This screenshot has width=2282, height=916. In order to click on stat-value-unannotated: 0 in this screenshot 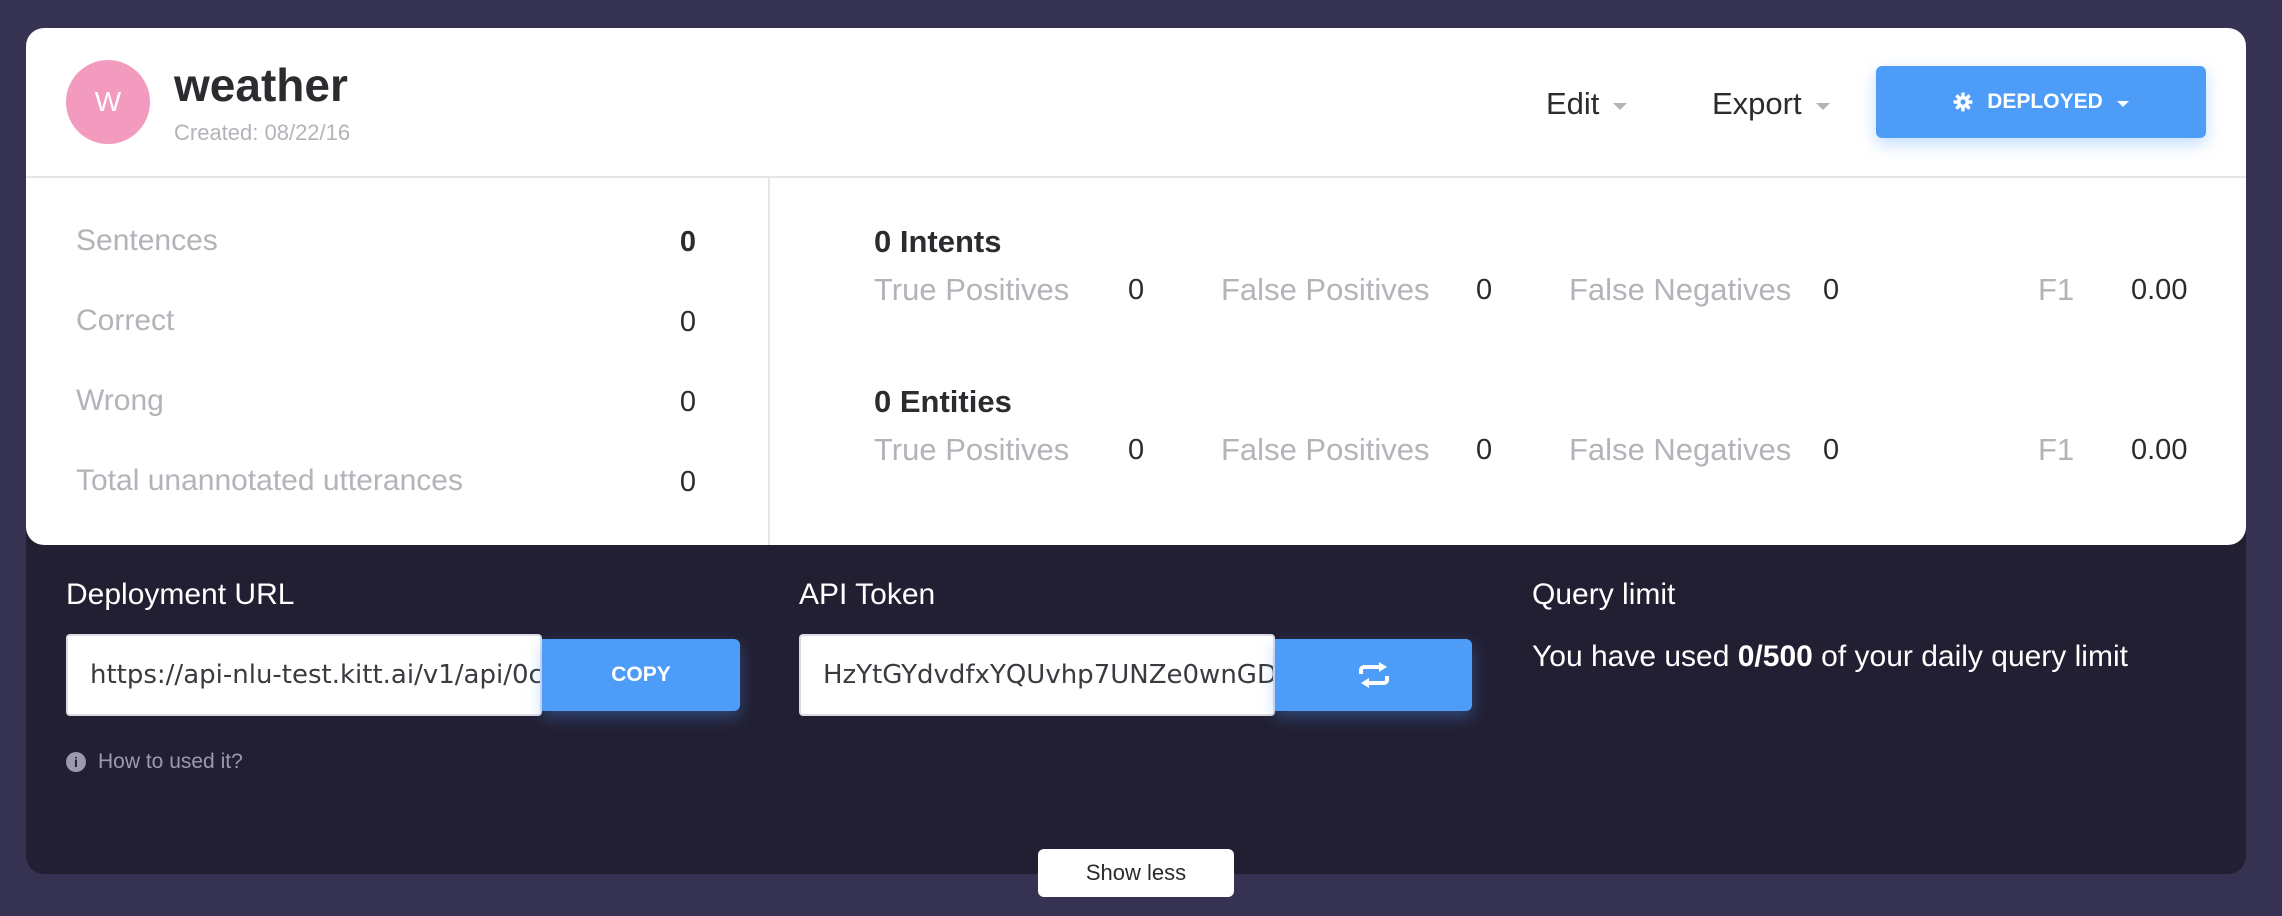, I will do `click(687, 482)`.